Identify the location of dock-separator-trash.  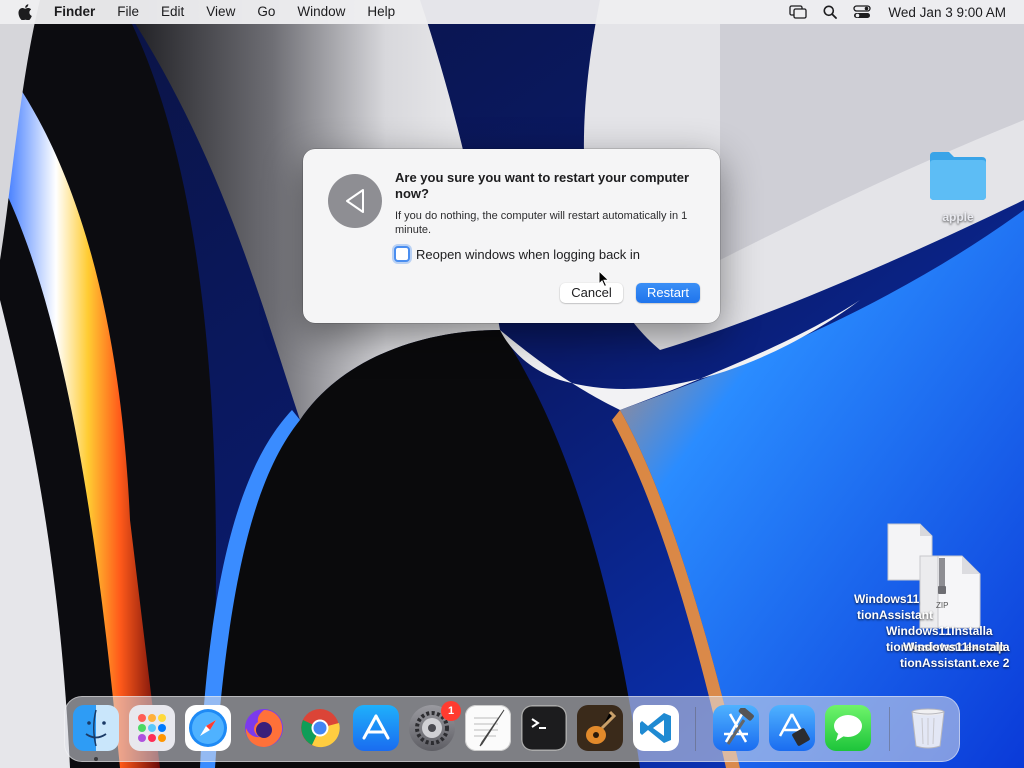
(889, 729).